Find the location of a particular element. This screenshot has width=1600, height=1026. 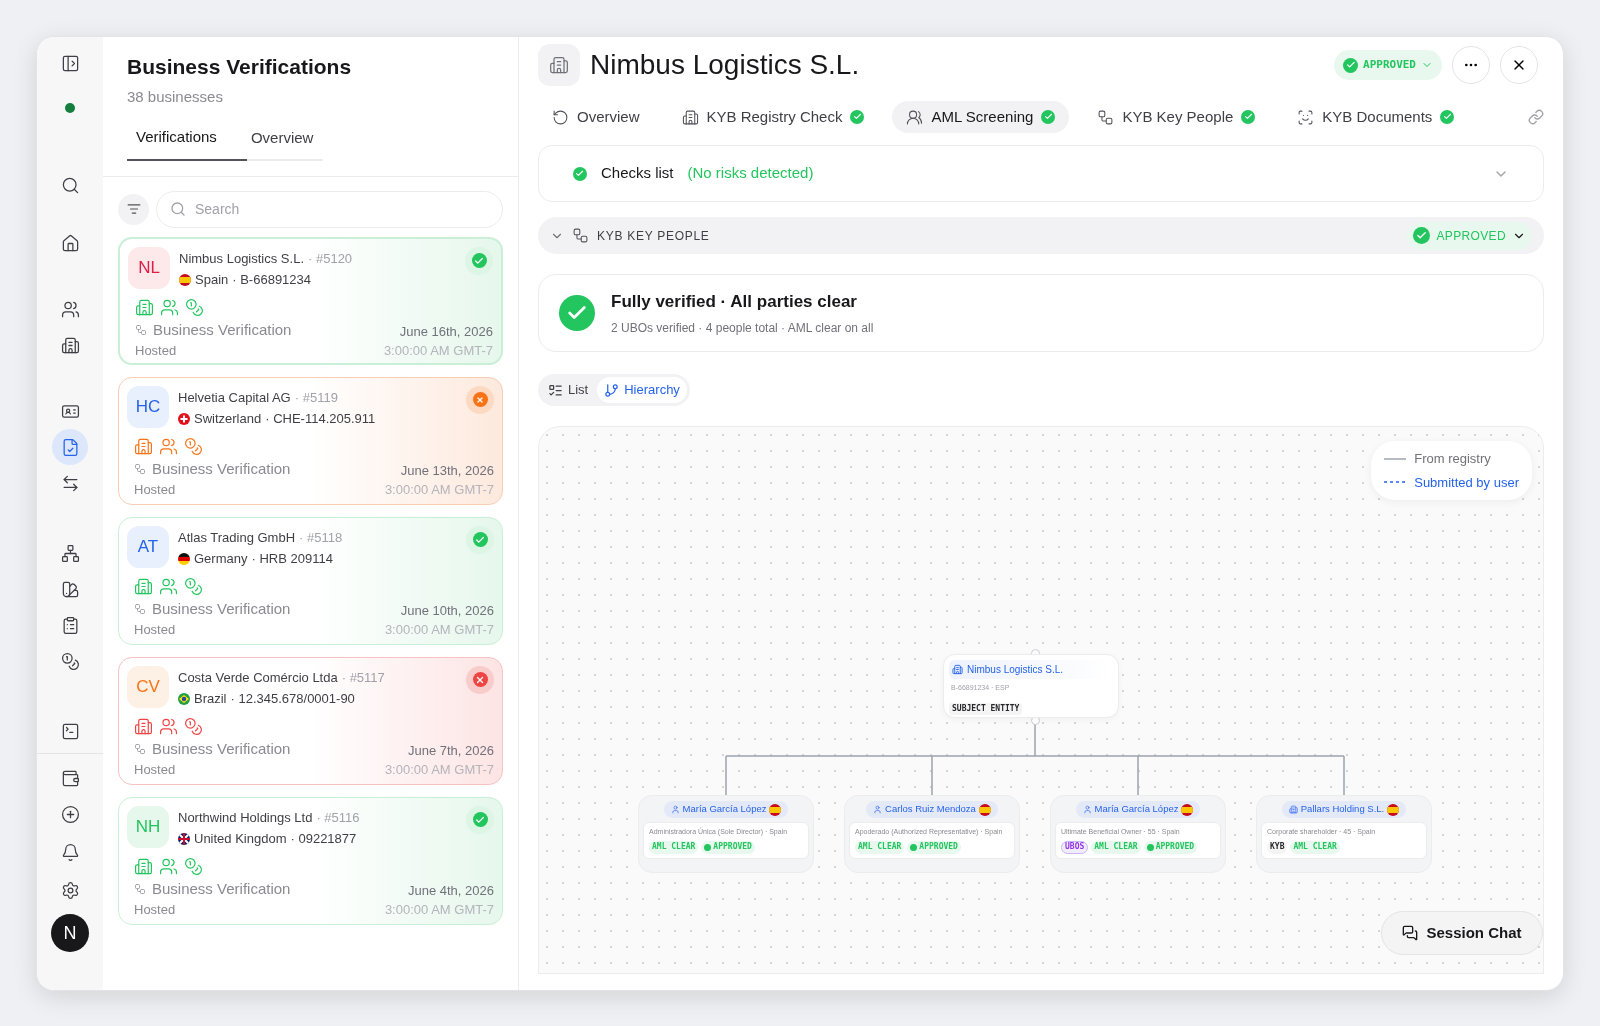

detail-tab: KYB Registry Check is located at coordinates (773, 117).